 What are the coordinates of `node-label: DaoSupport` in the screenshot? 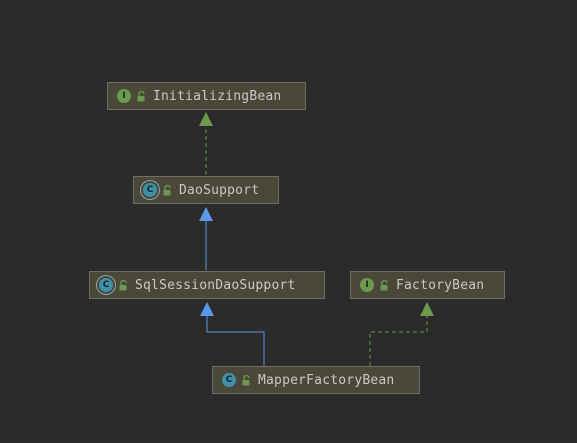 It's located at (219, 190).